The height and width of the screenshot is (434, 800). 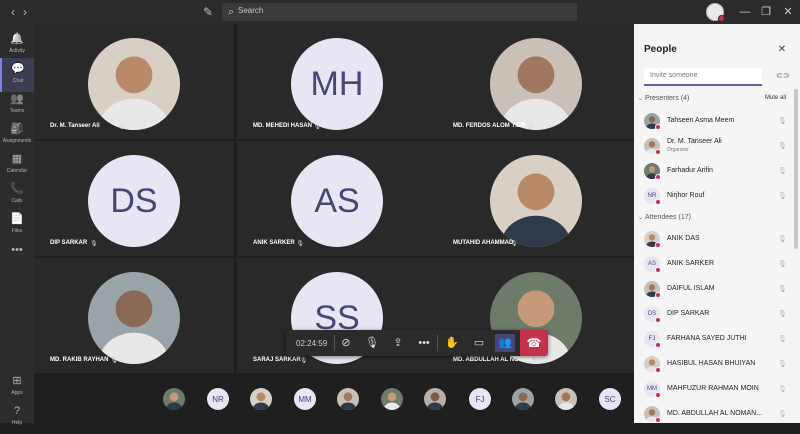 What do you see at coordinates (534, 343) in the screenshot?
I see `hang-up-button: ☎` at bounding box center [534, 343].